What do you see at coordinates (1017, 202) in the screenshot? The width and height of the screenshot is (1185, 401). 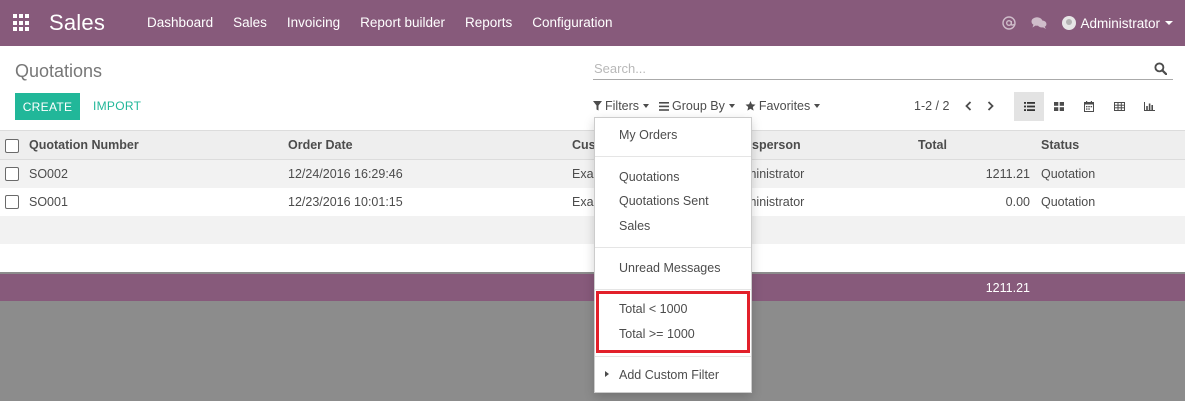 I see `cell-total: 0.00` at bounding box center [1017, 202].